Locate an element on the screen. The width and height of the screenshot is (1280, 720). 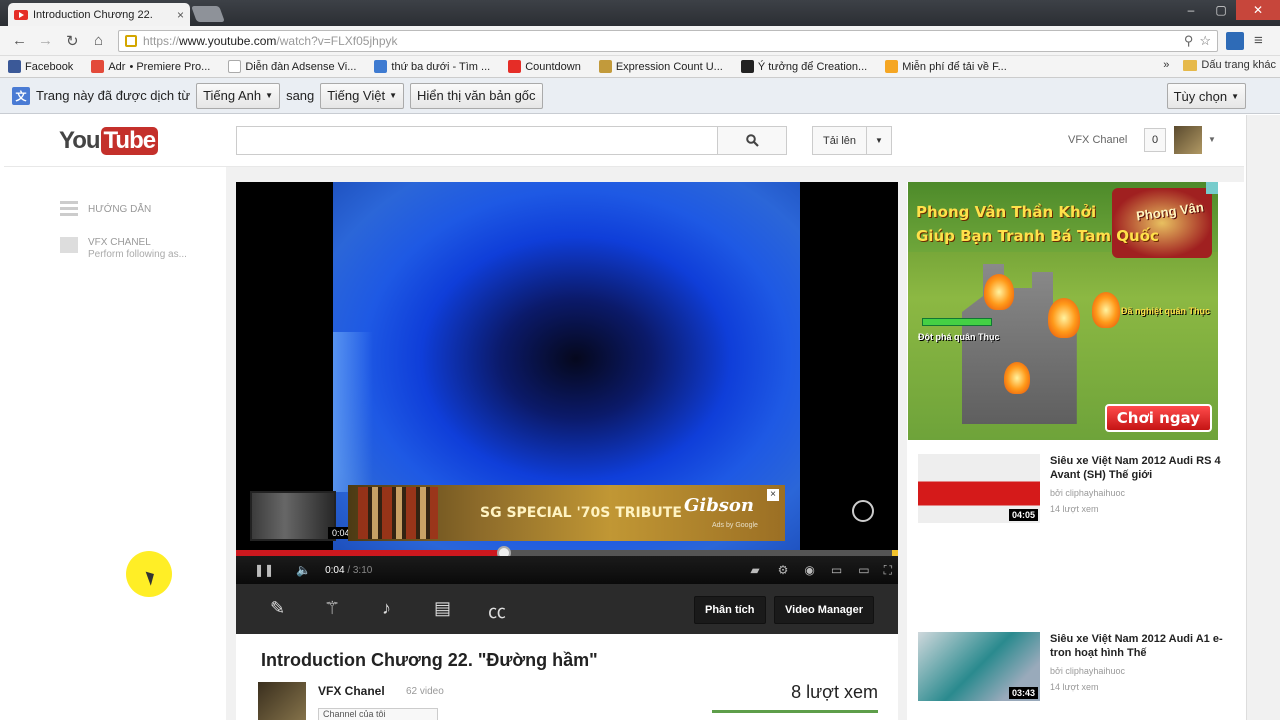
home-icon: ⌂ is located at coordinates (98, 40).